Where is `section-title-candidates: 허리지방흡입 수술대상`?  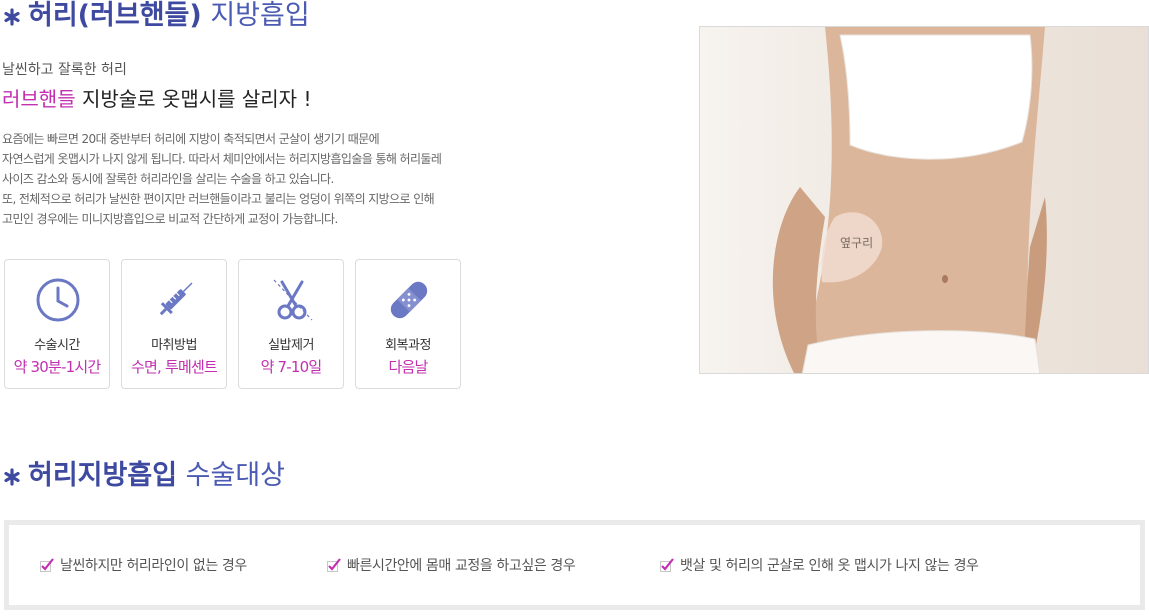 section-title-candidates: 허리지방흡입 수술대상 is located at coordinates (143, 476).